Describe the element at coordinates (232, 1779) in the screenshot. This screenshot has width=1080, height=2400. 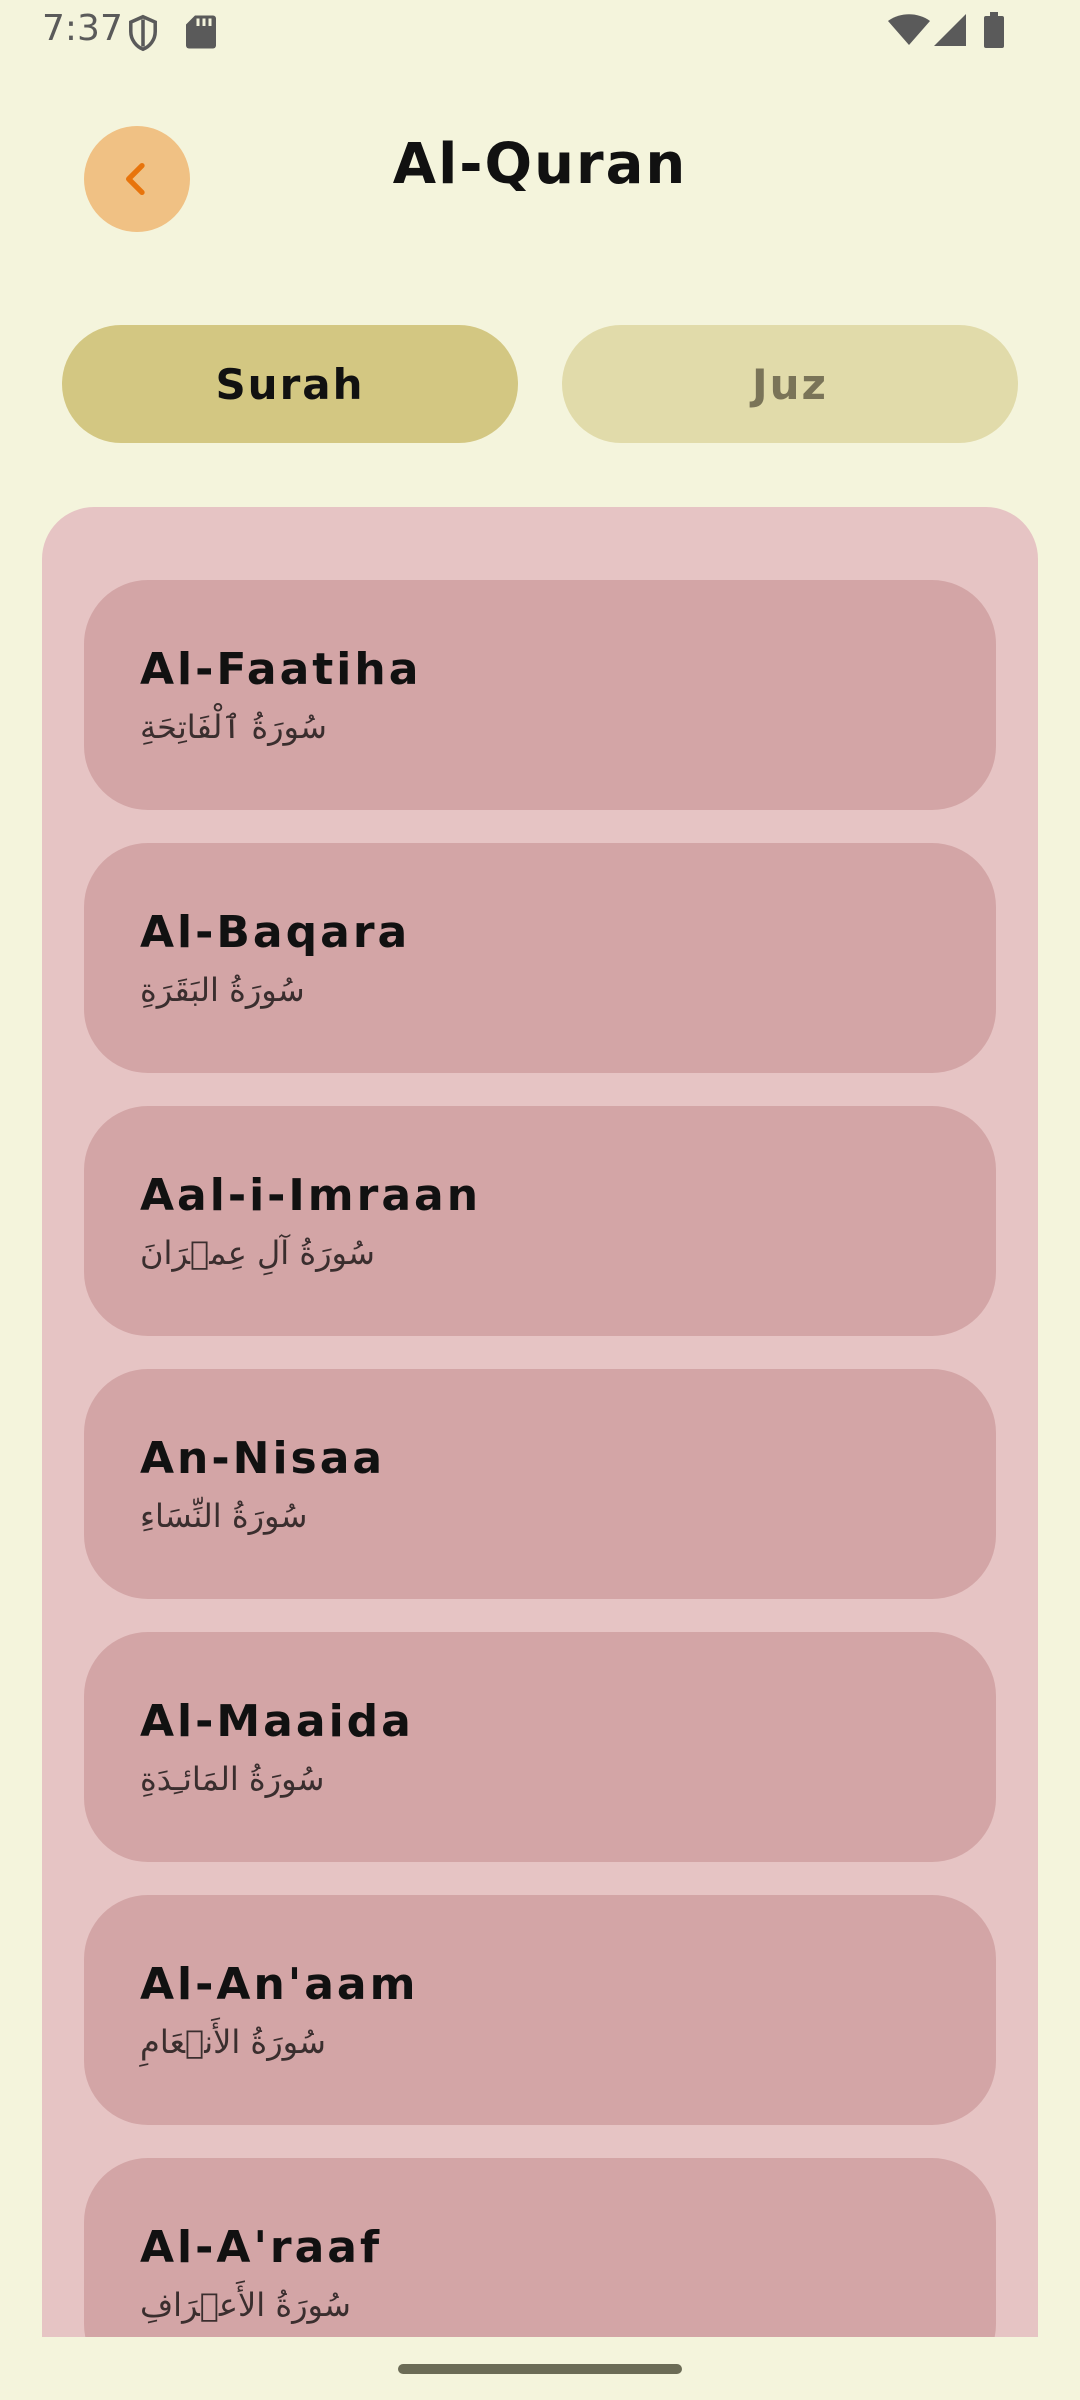
I see `surah-arabic-name: سُورَةُ المَائـِدَةِ` at that location.